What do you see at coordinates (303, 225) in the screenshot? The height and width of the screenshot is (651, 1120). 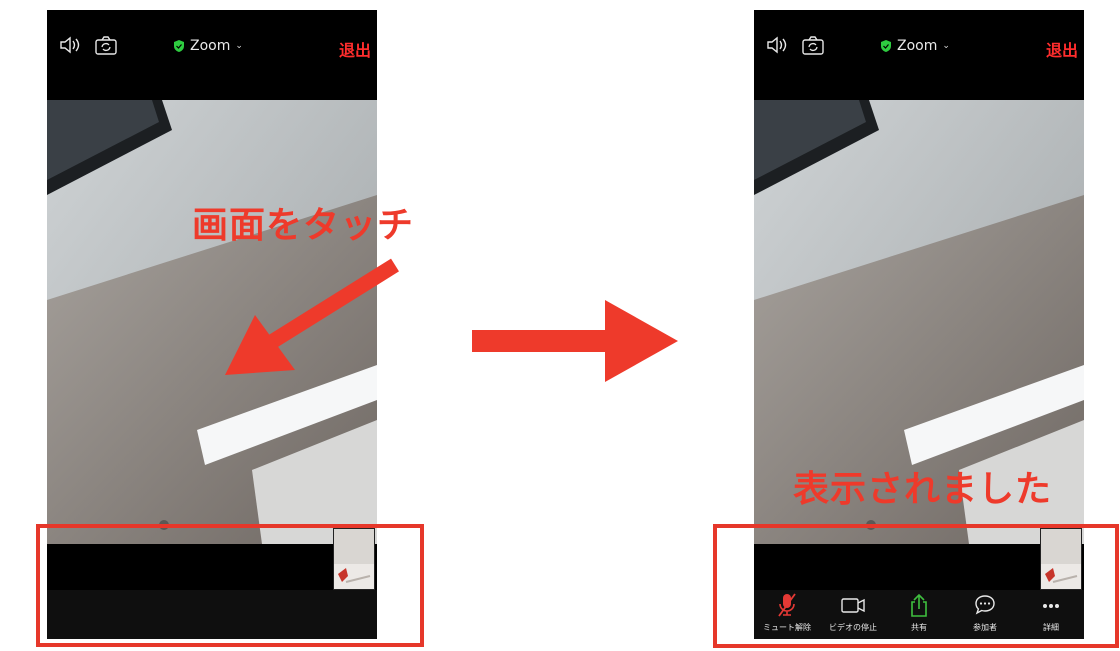 I see `touch-screen-annotation: 画面をタッチ` at bounding box center [303, 225].